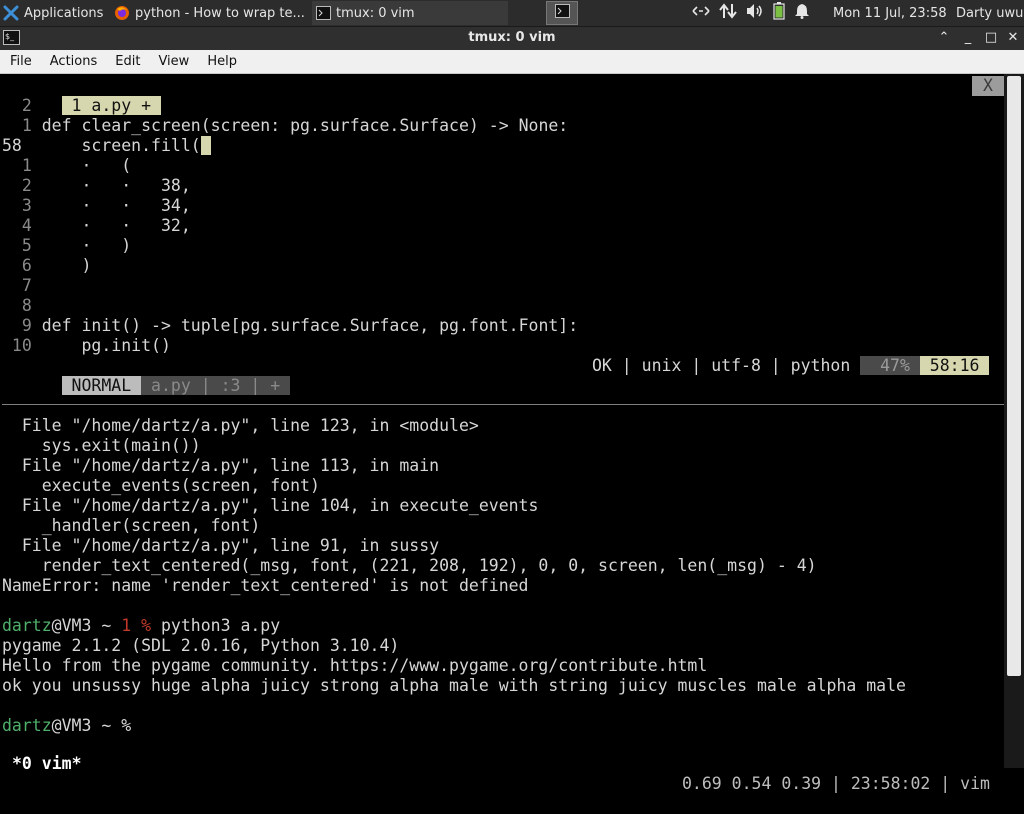 This screenshot has height=814, width=1024. Describe the element at coordinates (101, 385) in the screenshot. I see `vim-mode: NORMAL` at that location.